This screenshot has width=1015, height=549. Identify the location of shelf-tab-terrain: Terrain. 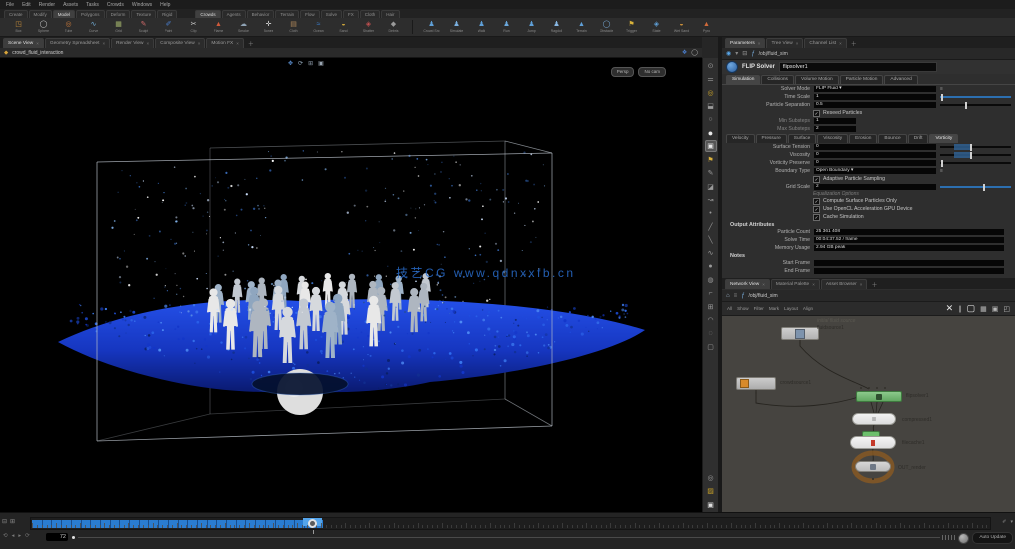
(287, 14).